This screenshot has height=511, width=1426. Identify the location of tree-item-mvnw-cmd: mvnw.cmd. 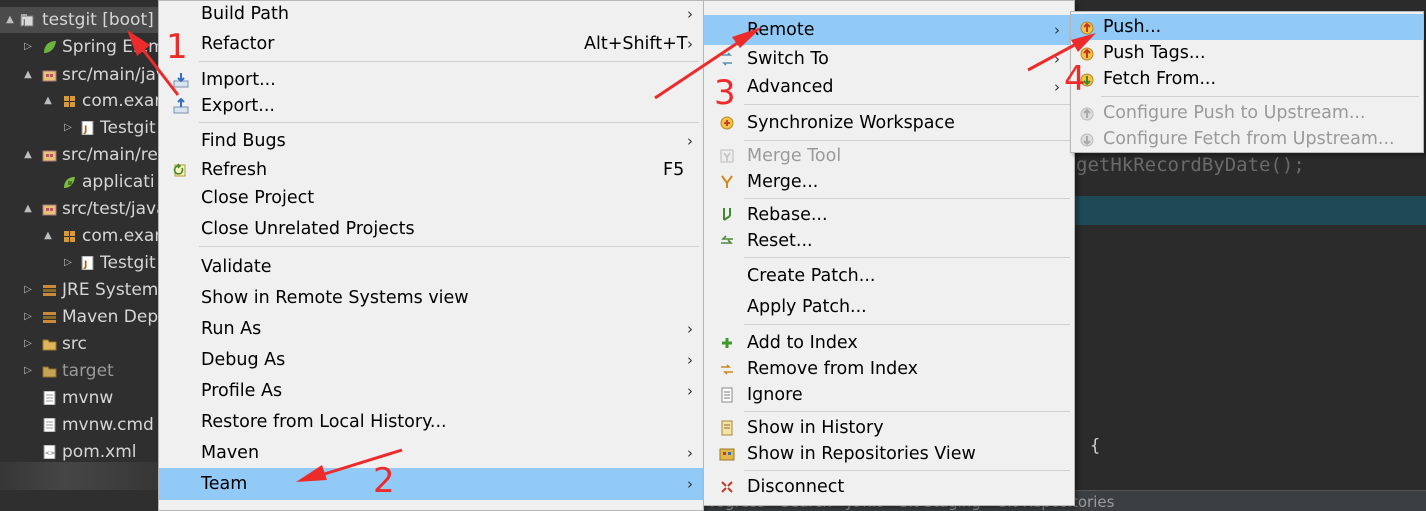
(80, 425).